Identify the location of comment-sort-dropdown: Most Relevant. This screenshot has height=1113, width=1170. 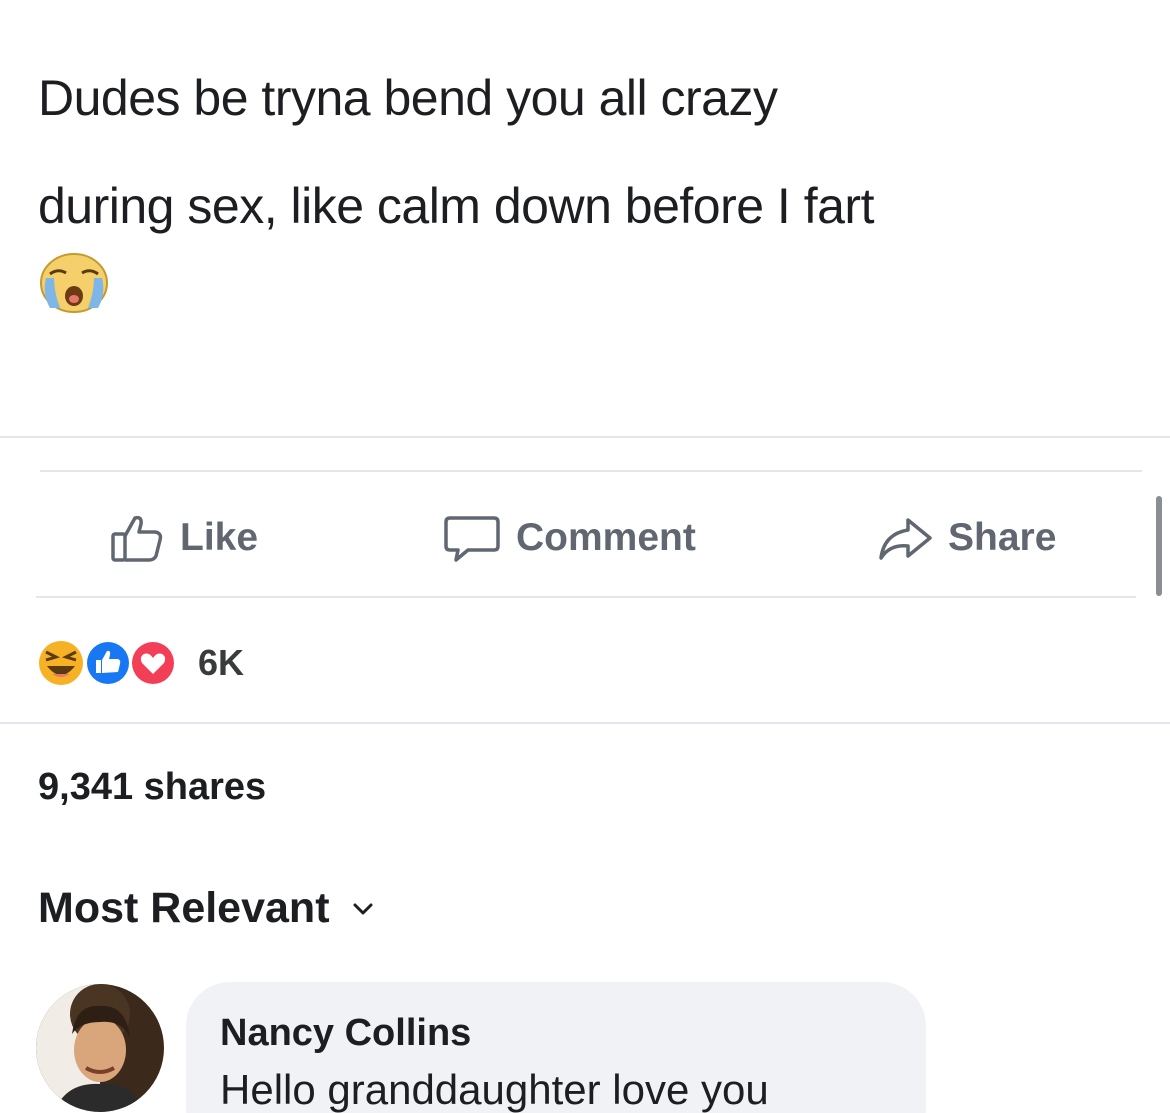
(206, 908).